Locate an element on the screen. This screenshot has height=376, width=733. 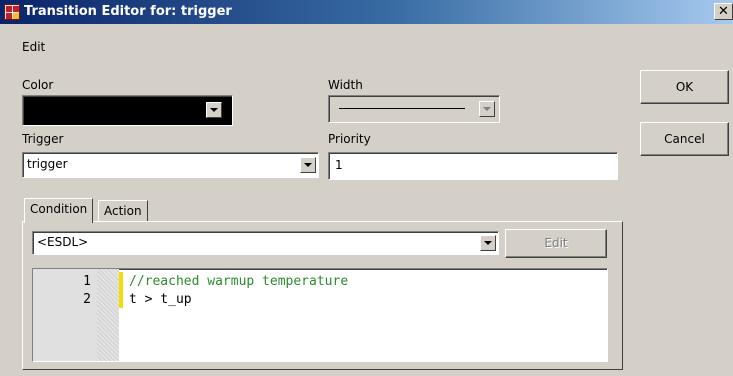
tab-condition: Condition is located at coordinates (59, 210).